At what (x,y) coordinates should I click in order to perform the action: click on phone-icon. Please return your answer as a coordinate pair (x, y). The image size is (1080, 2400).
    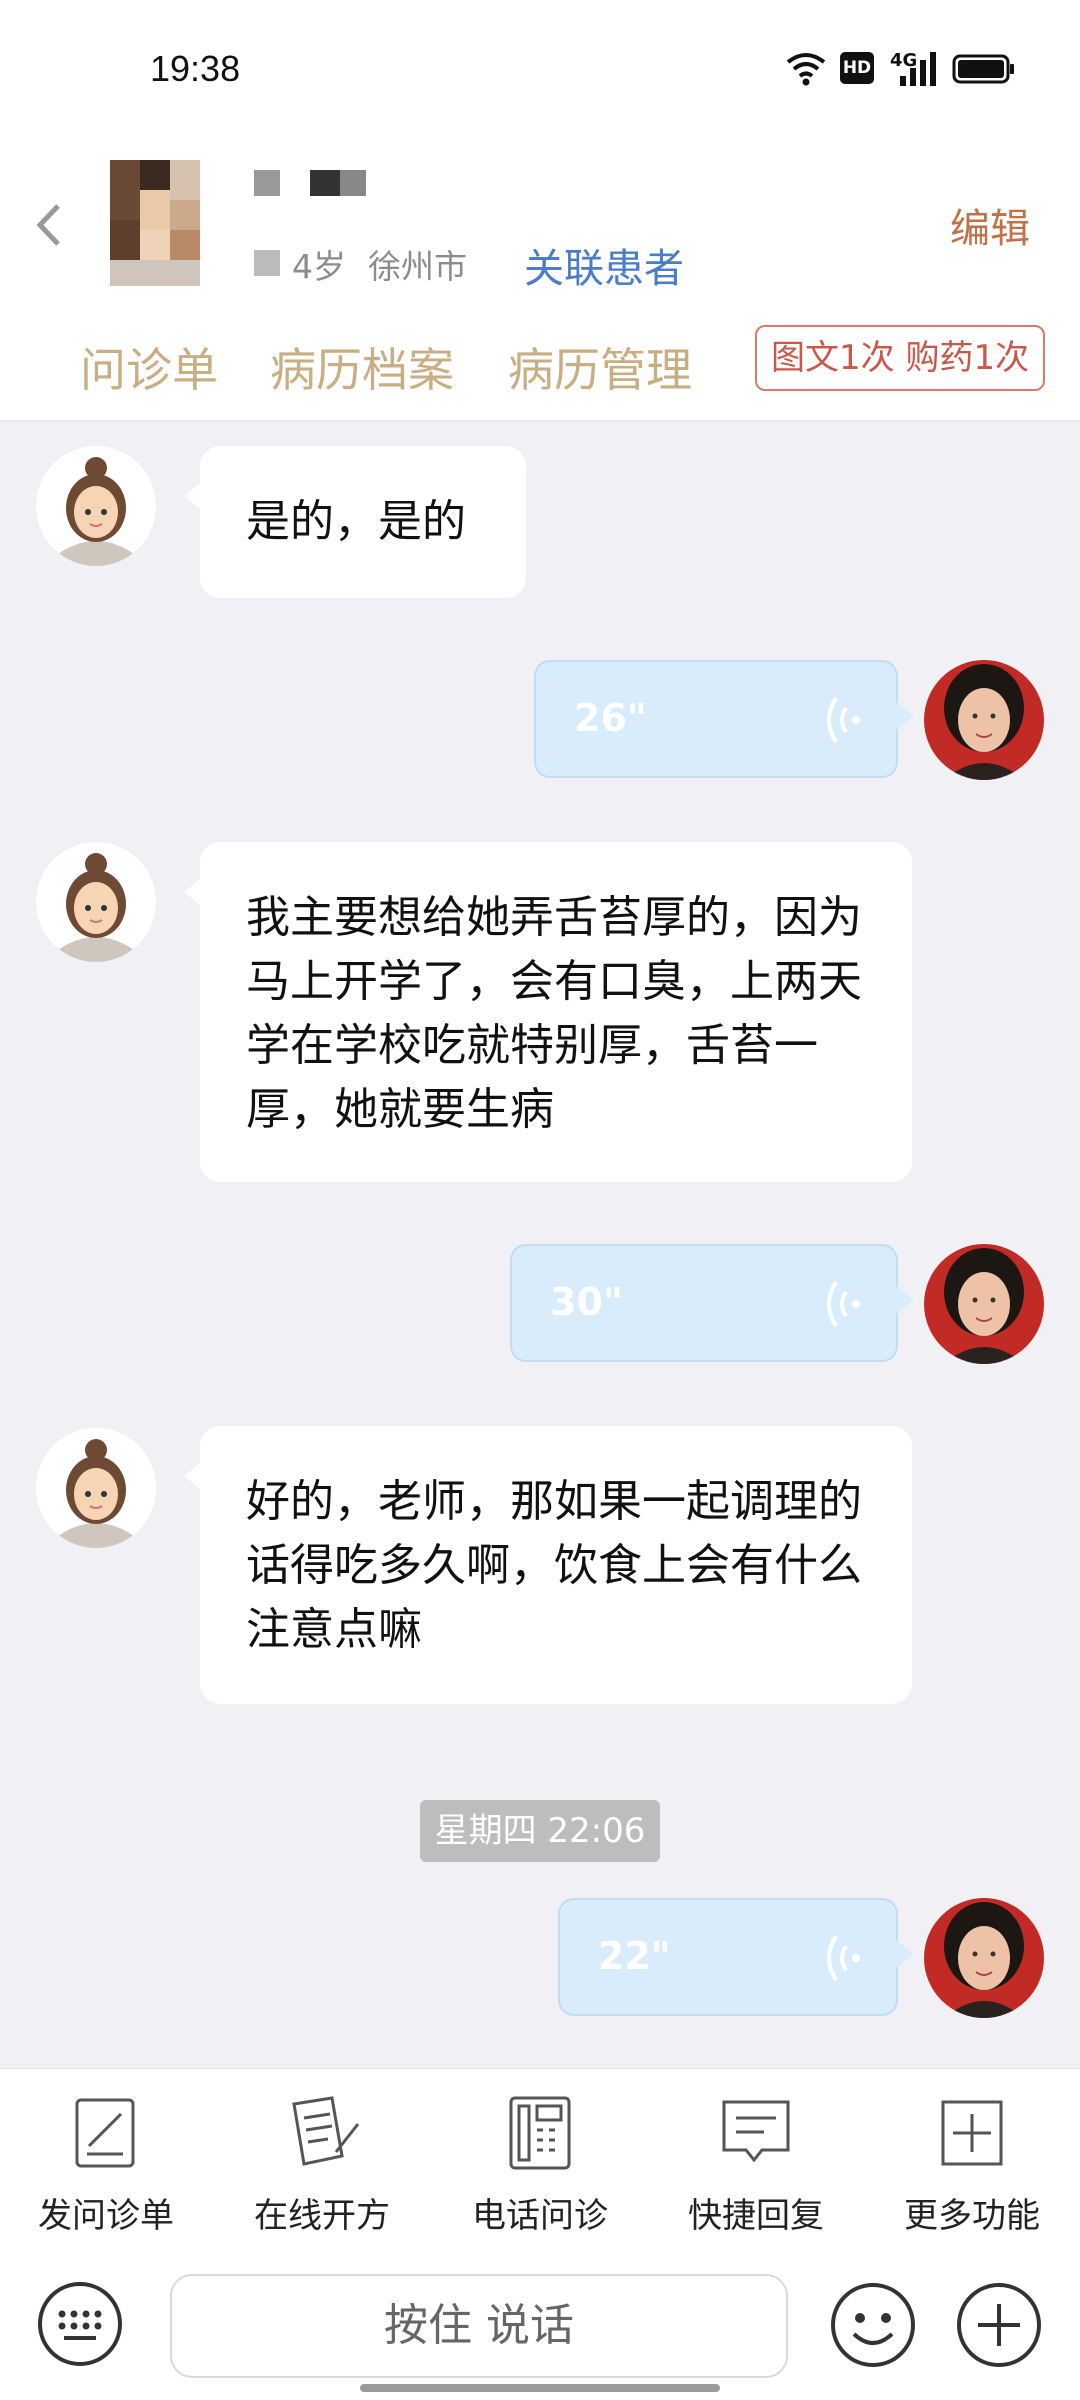
    Looking at the image, I should click on (540, 2133).